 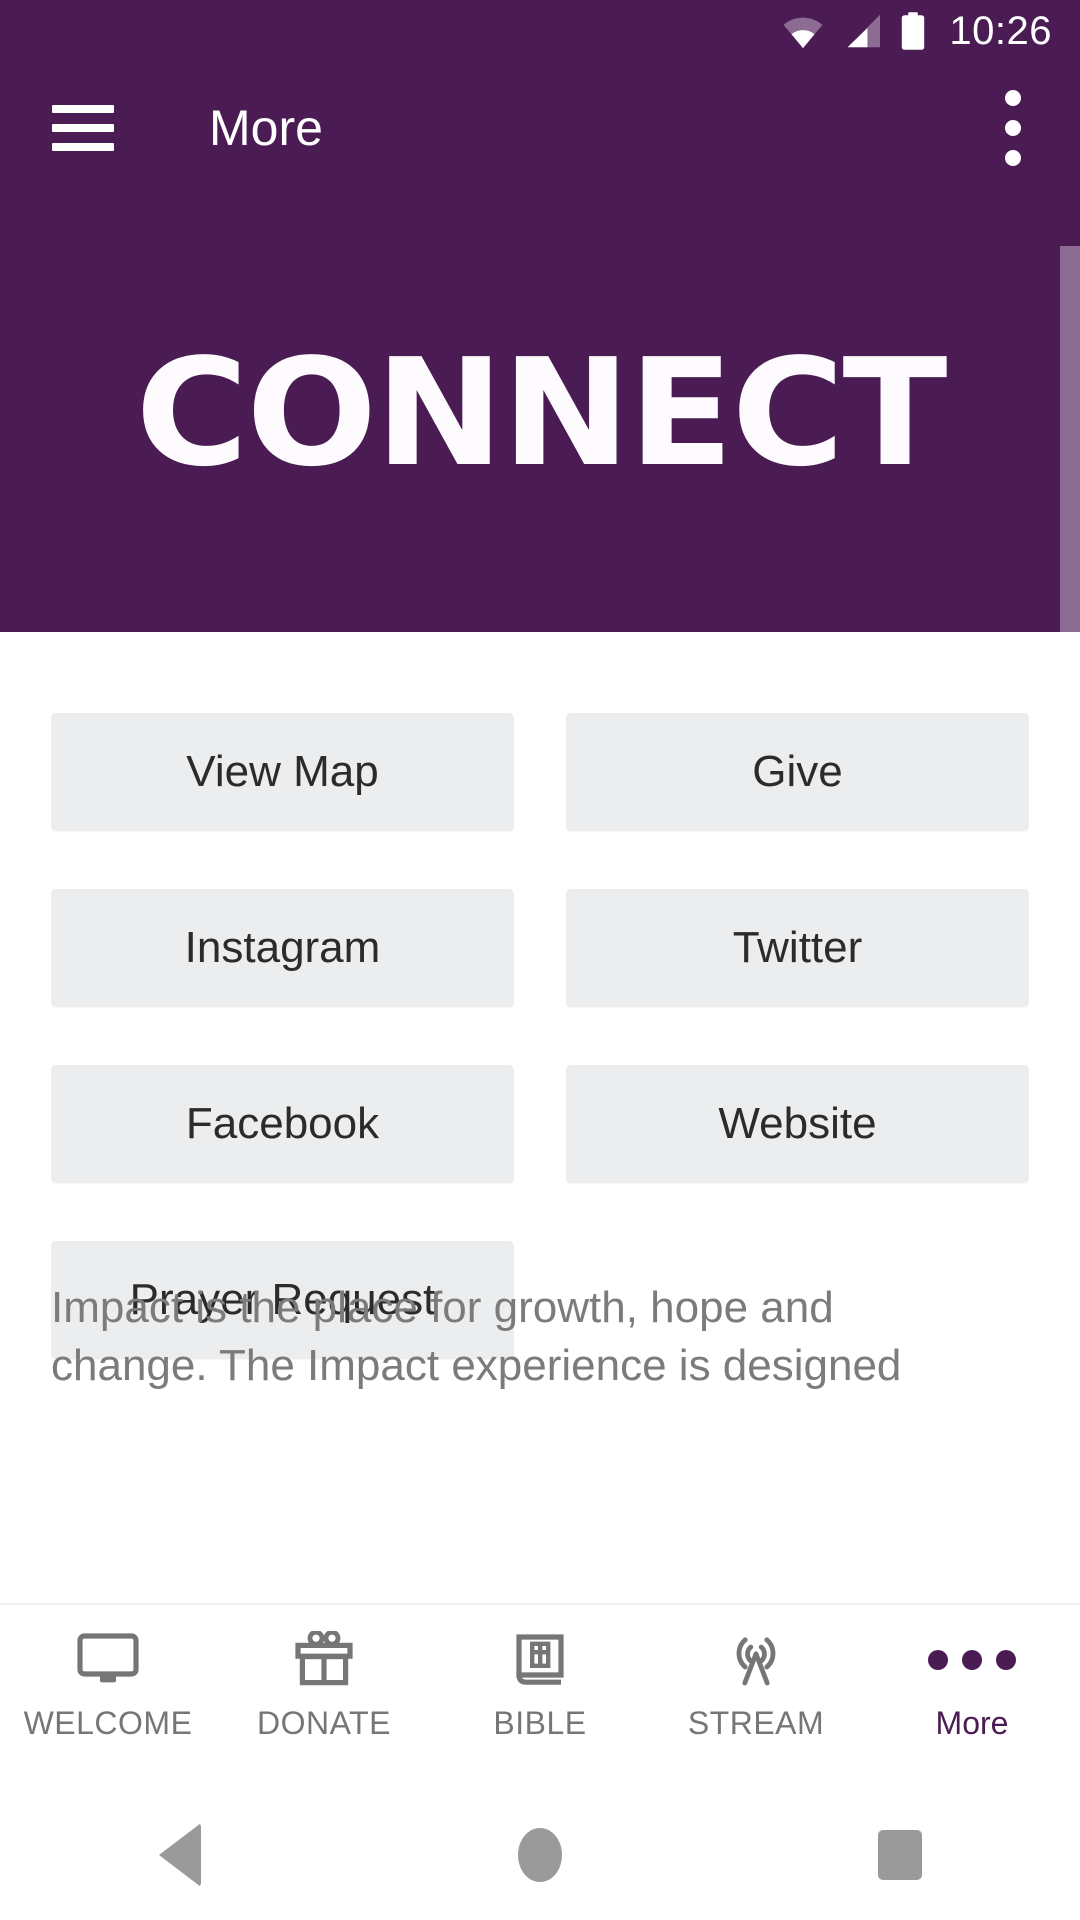 I want to click on battery-icon, so click(x=913, y=31).